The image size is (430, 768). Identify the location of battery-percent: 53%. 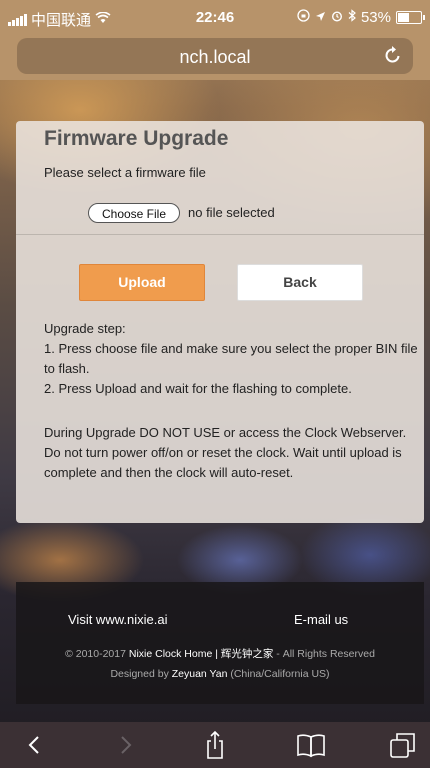
(375, 17).